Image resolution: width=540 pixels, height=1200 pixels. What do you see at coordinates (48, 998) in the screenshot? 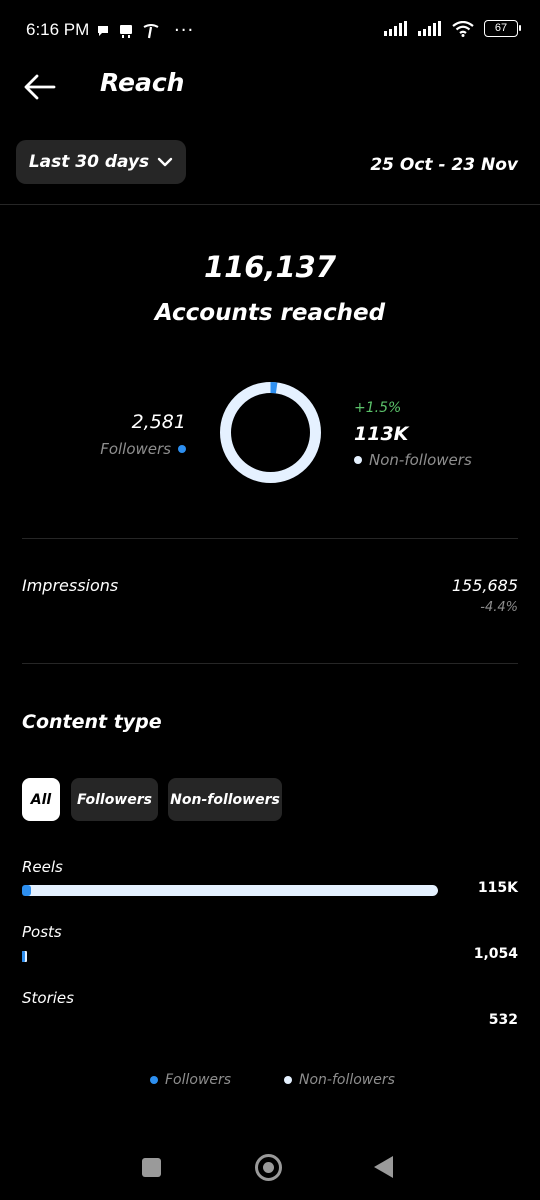
I see `stories-label: Stories` at bounding box center [48, 998].